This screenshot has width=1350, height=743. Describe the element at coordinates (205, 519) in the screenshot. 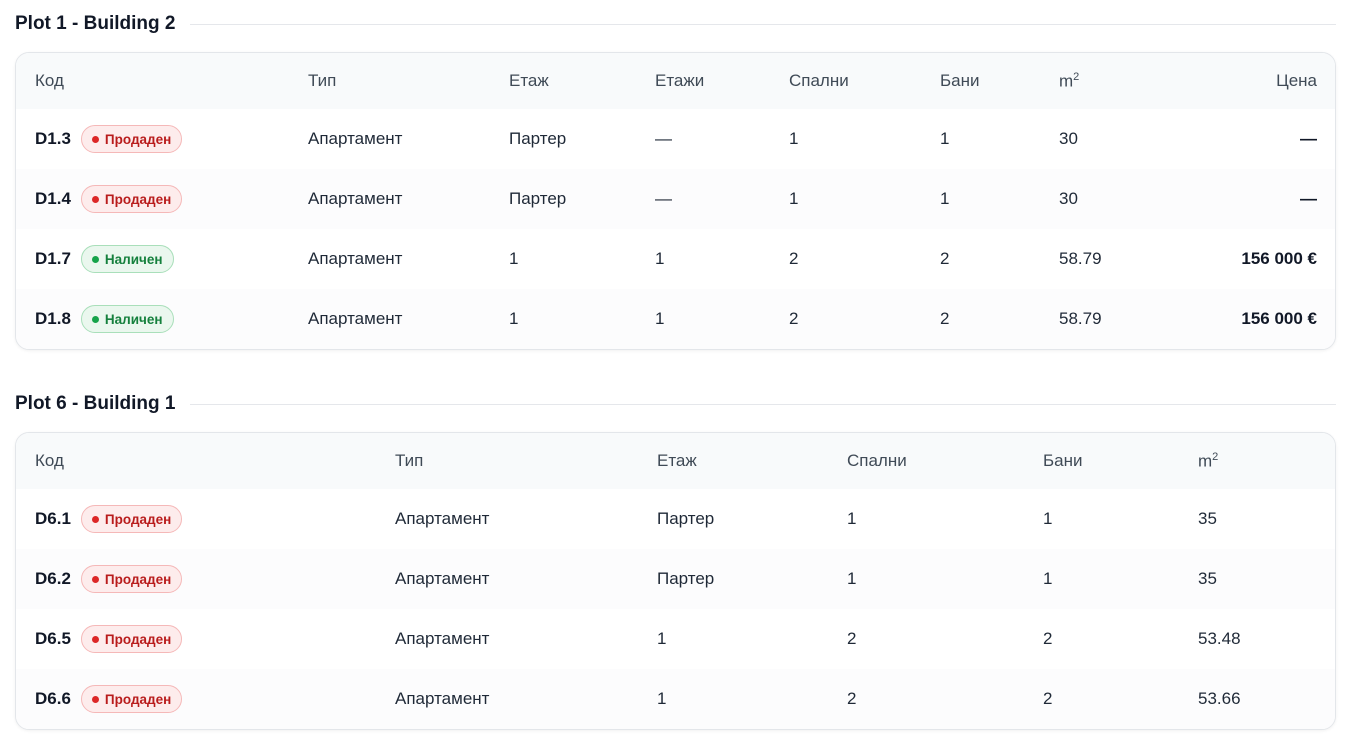

I see `cell-code: D6.1 Продаден` at that location.